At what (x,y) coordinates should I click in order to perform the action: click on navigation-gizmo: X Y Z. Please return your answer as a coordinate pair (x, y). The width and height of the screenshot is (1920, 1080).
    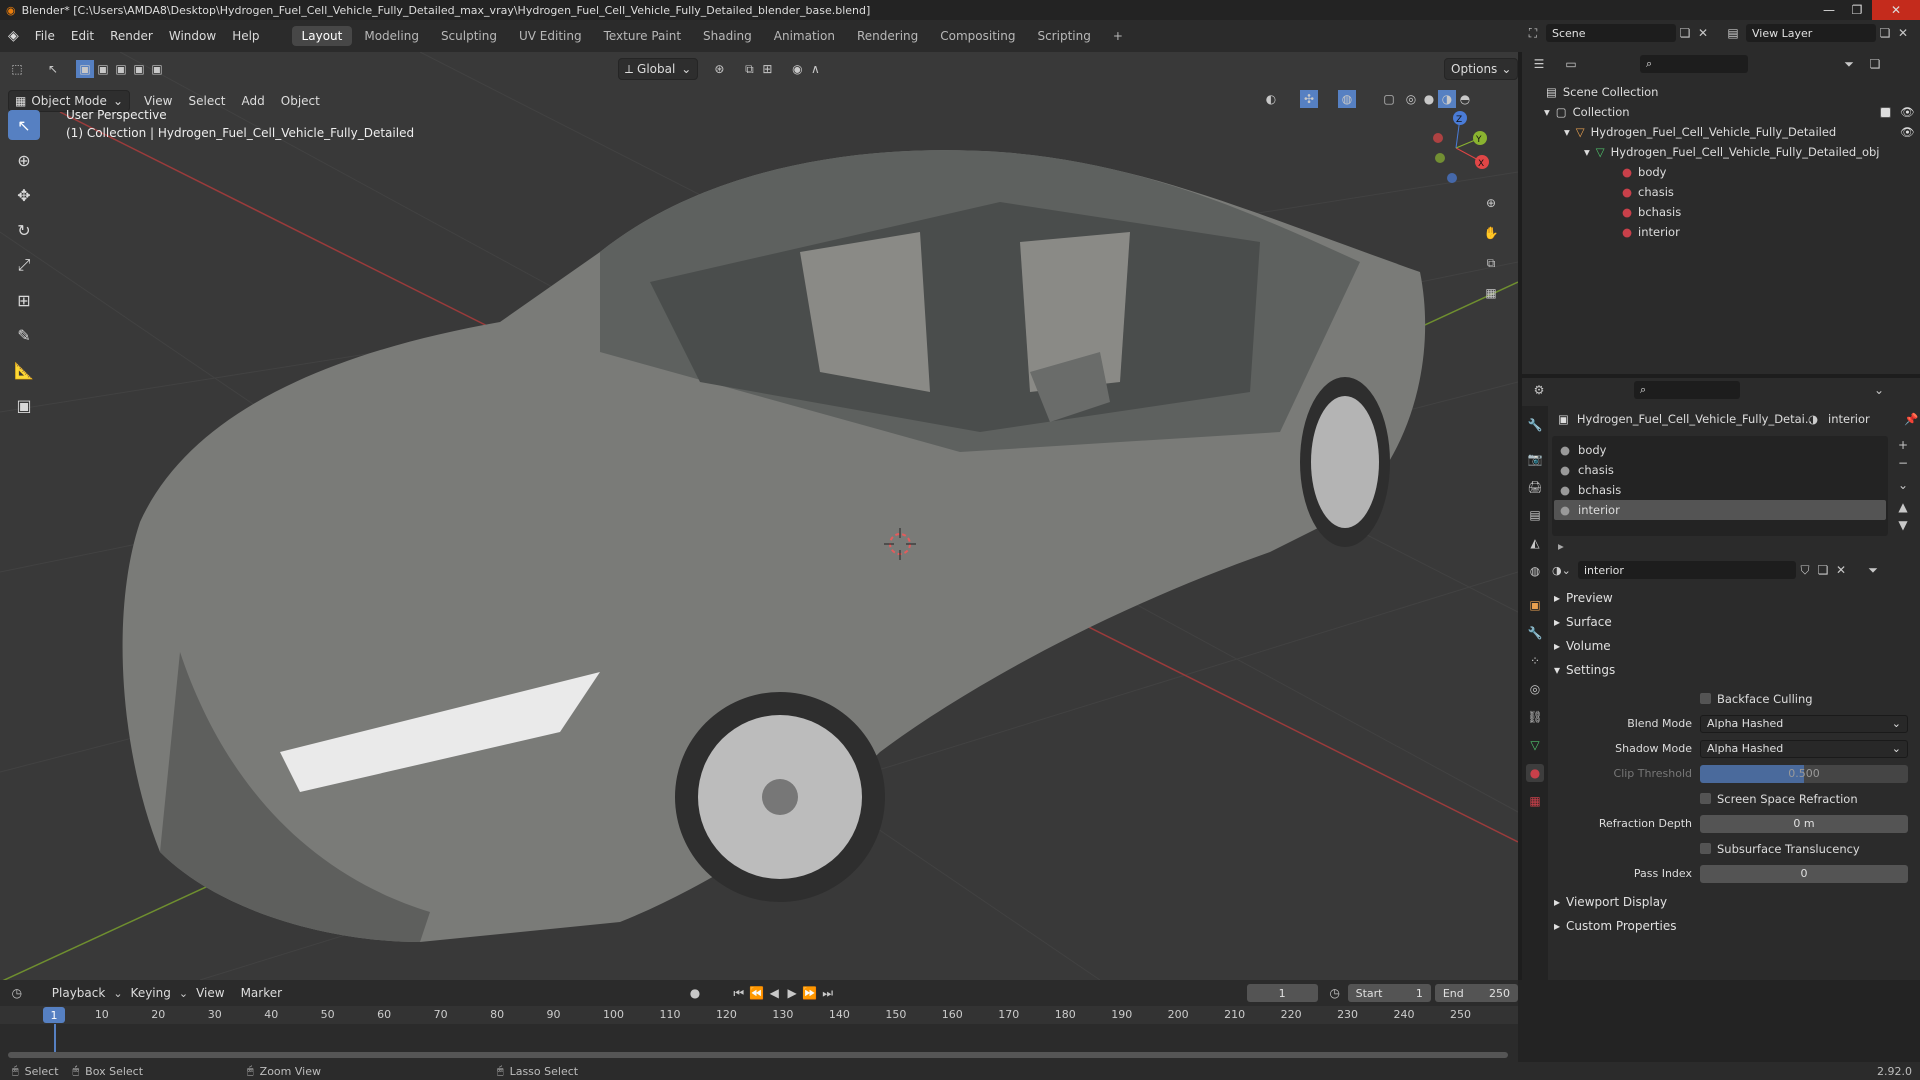
    Looking at the image, I should click on (1456, 148).